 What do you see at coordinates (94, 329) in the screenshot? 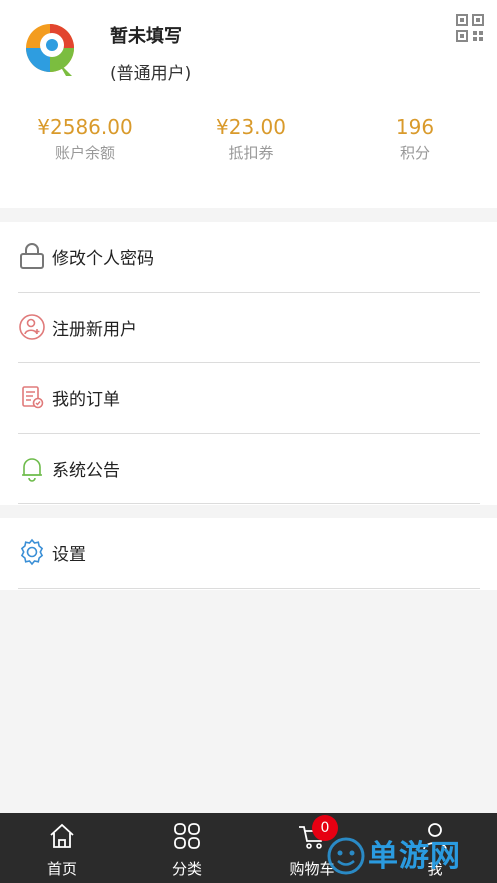
I see `menu-item-label: 注册新用户` at bounding box center [94, 329].